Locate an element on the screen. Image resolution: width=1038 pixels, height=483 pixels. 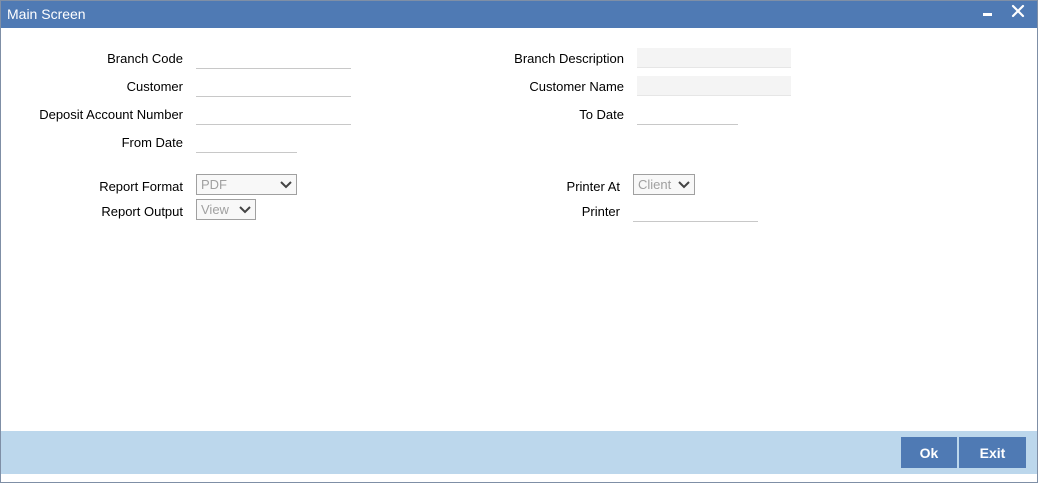
printer-input is located at coordinates (695, 212).